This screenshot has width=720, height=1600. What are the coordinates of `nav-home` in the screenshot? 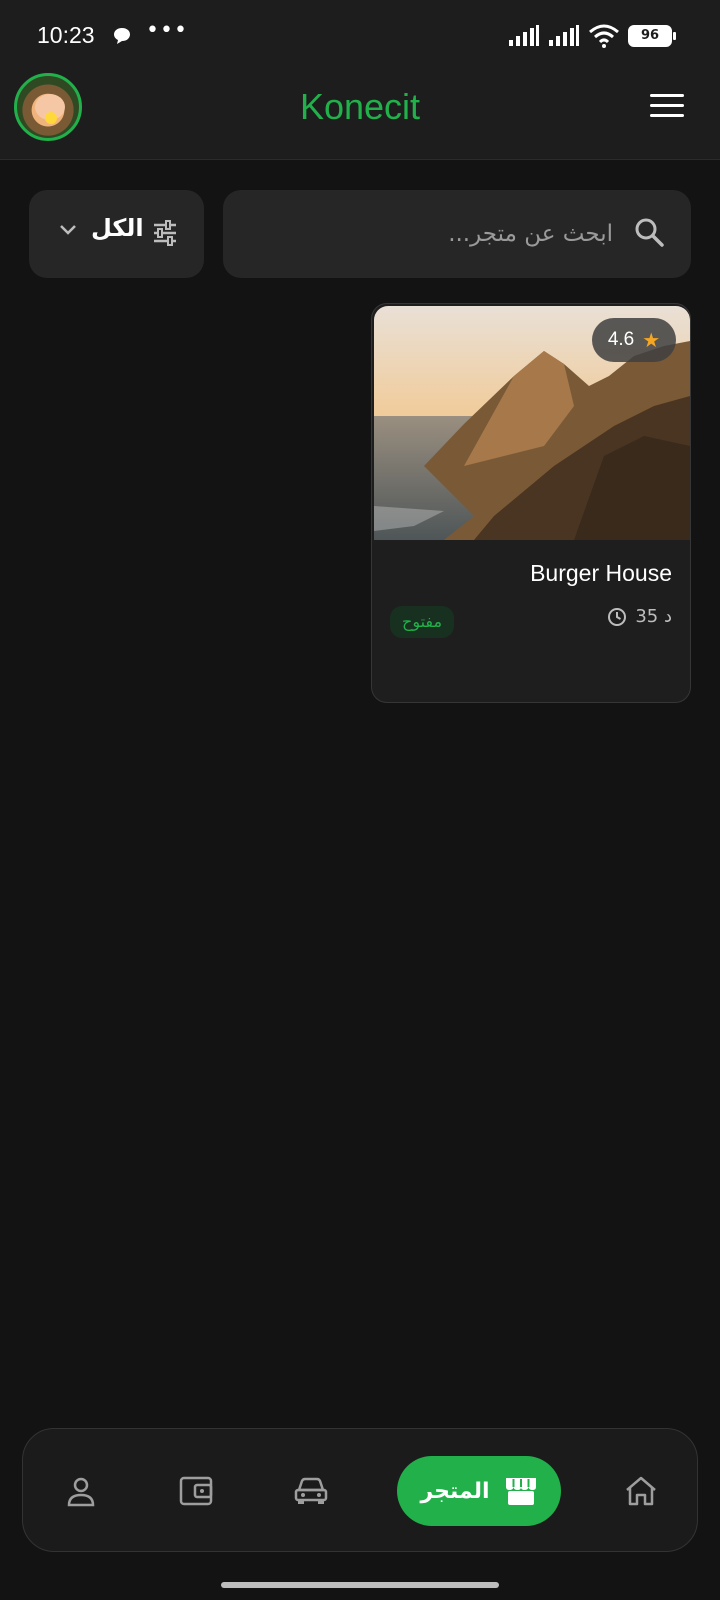 It's located at (641, 1491).